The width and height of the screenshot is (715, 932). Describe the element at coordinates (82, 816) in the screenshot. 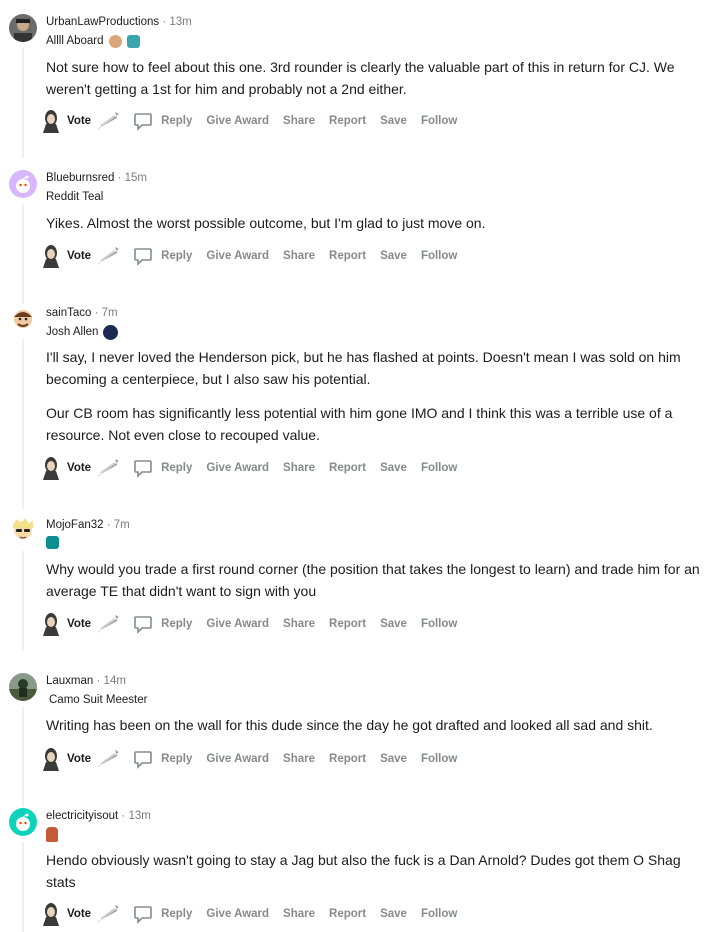

I see `author-name: electricityisout` at that location.